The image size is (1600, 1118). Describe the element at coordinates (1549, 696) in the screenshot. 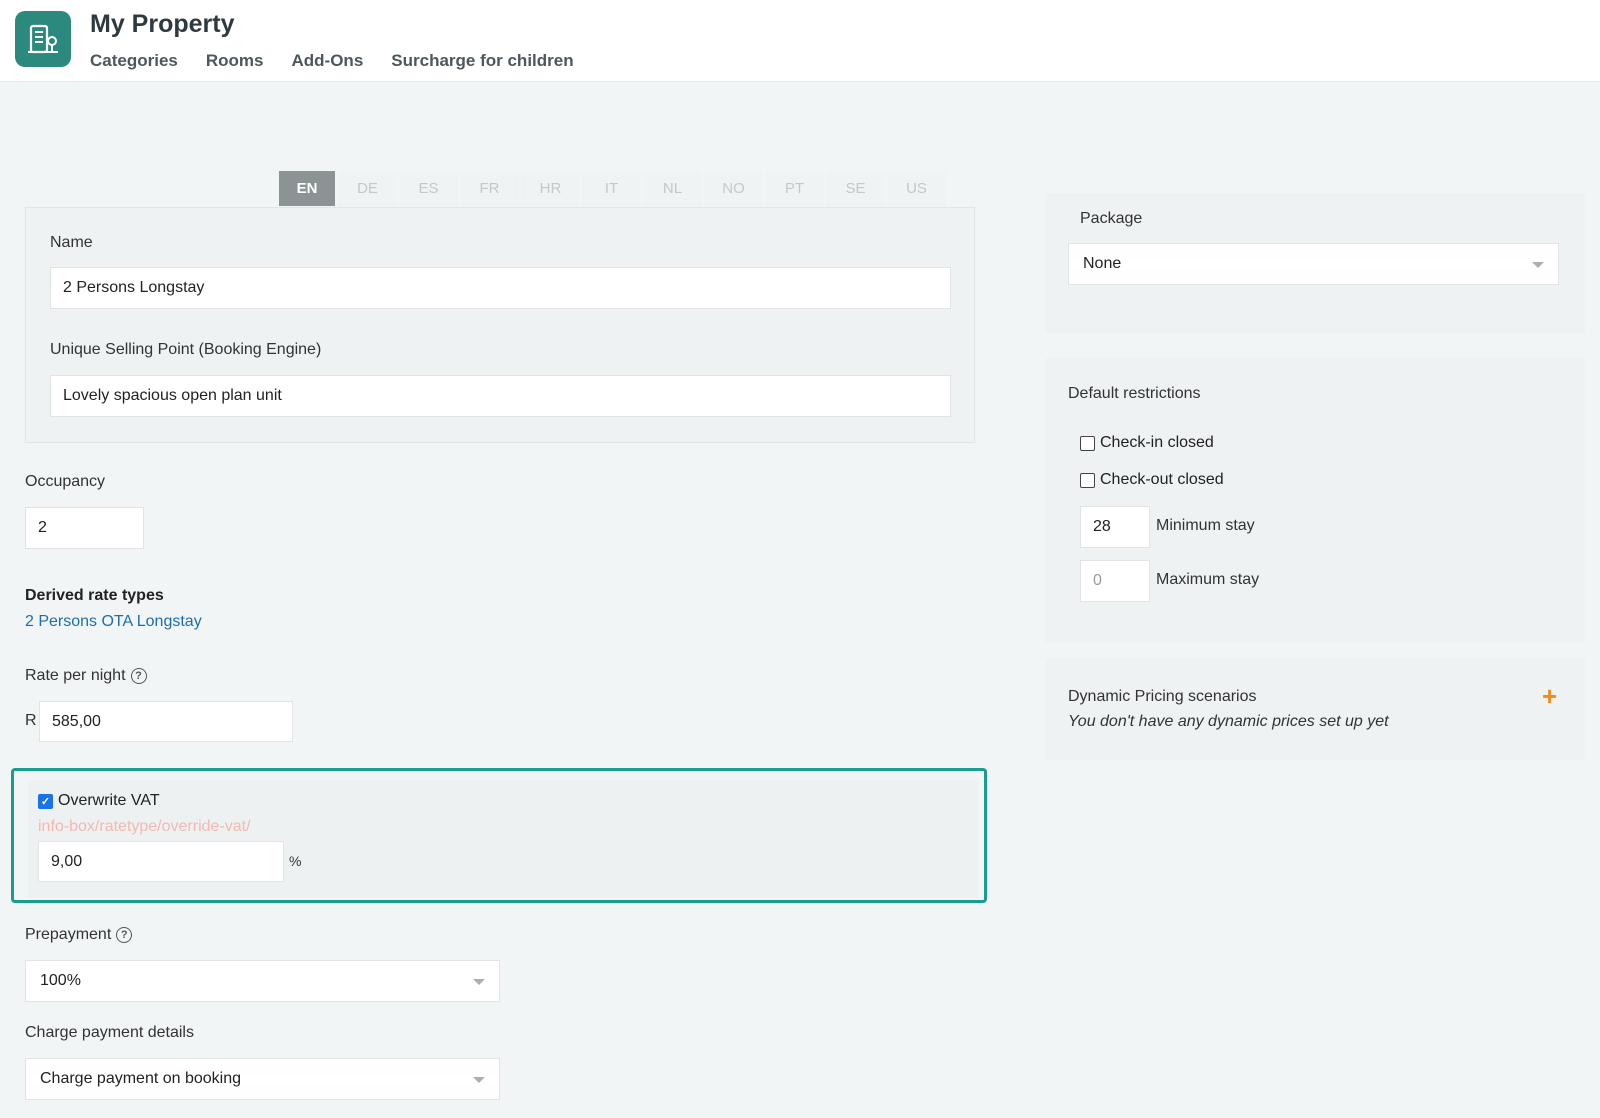

I see `add-plus-icon: +` at that location.